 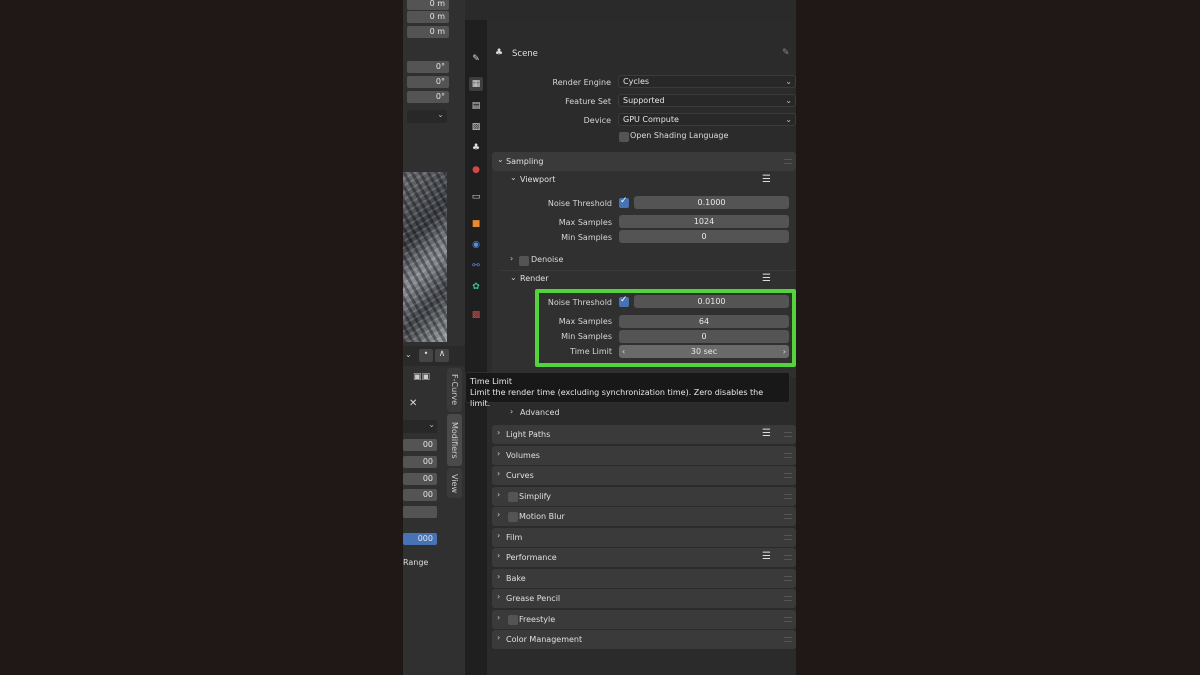 I want to click on view-layer-icon: ▨, so click(x=476, y=127).